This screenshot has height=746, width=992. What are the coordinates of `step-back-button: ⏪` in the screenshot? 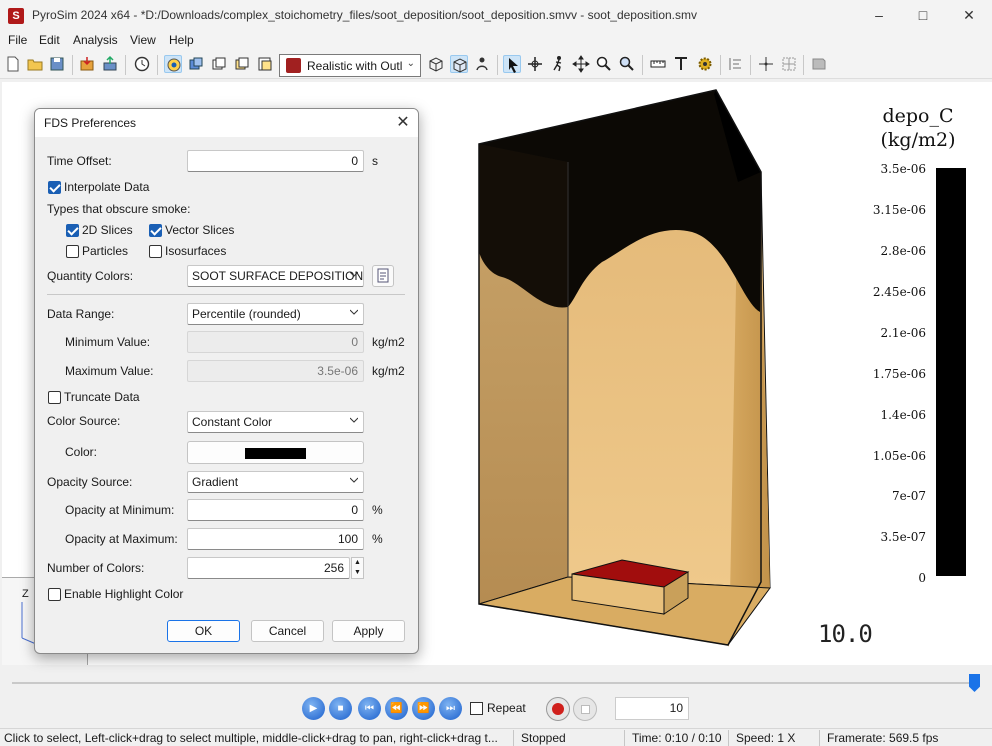 It's located at (396, 708).